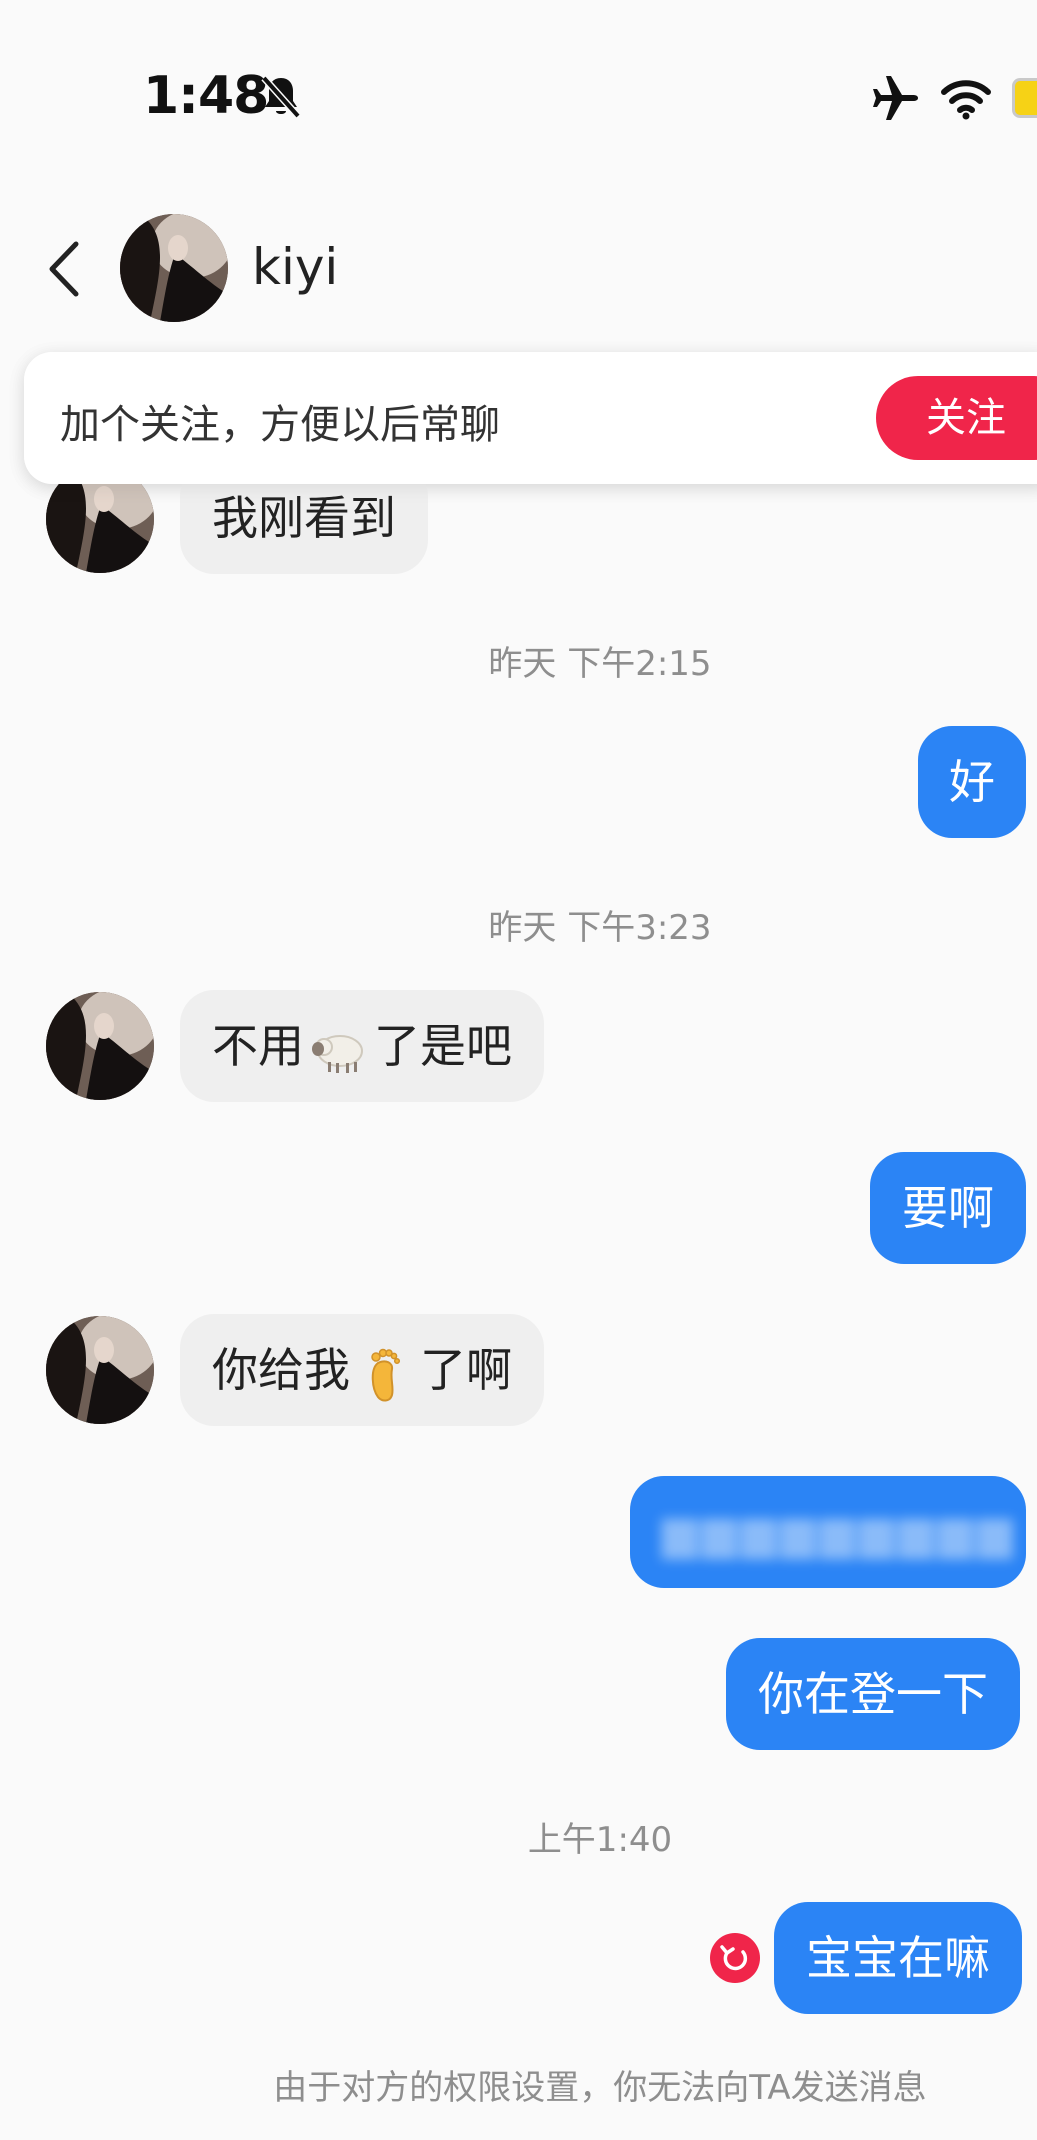 The height and width of the screenshot is (2140, 1037). What do you see at coordinates (600, 2088) in the screenshot?
I see `permission-notice: 由于对方的权限设置，你无法向TA发送消息` at bounding box center [600, 2088].